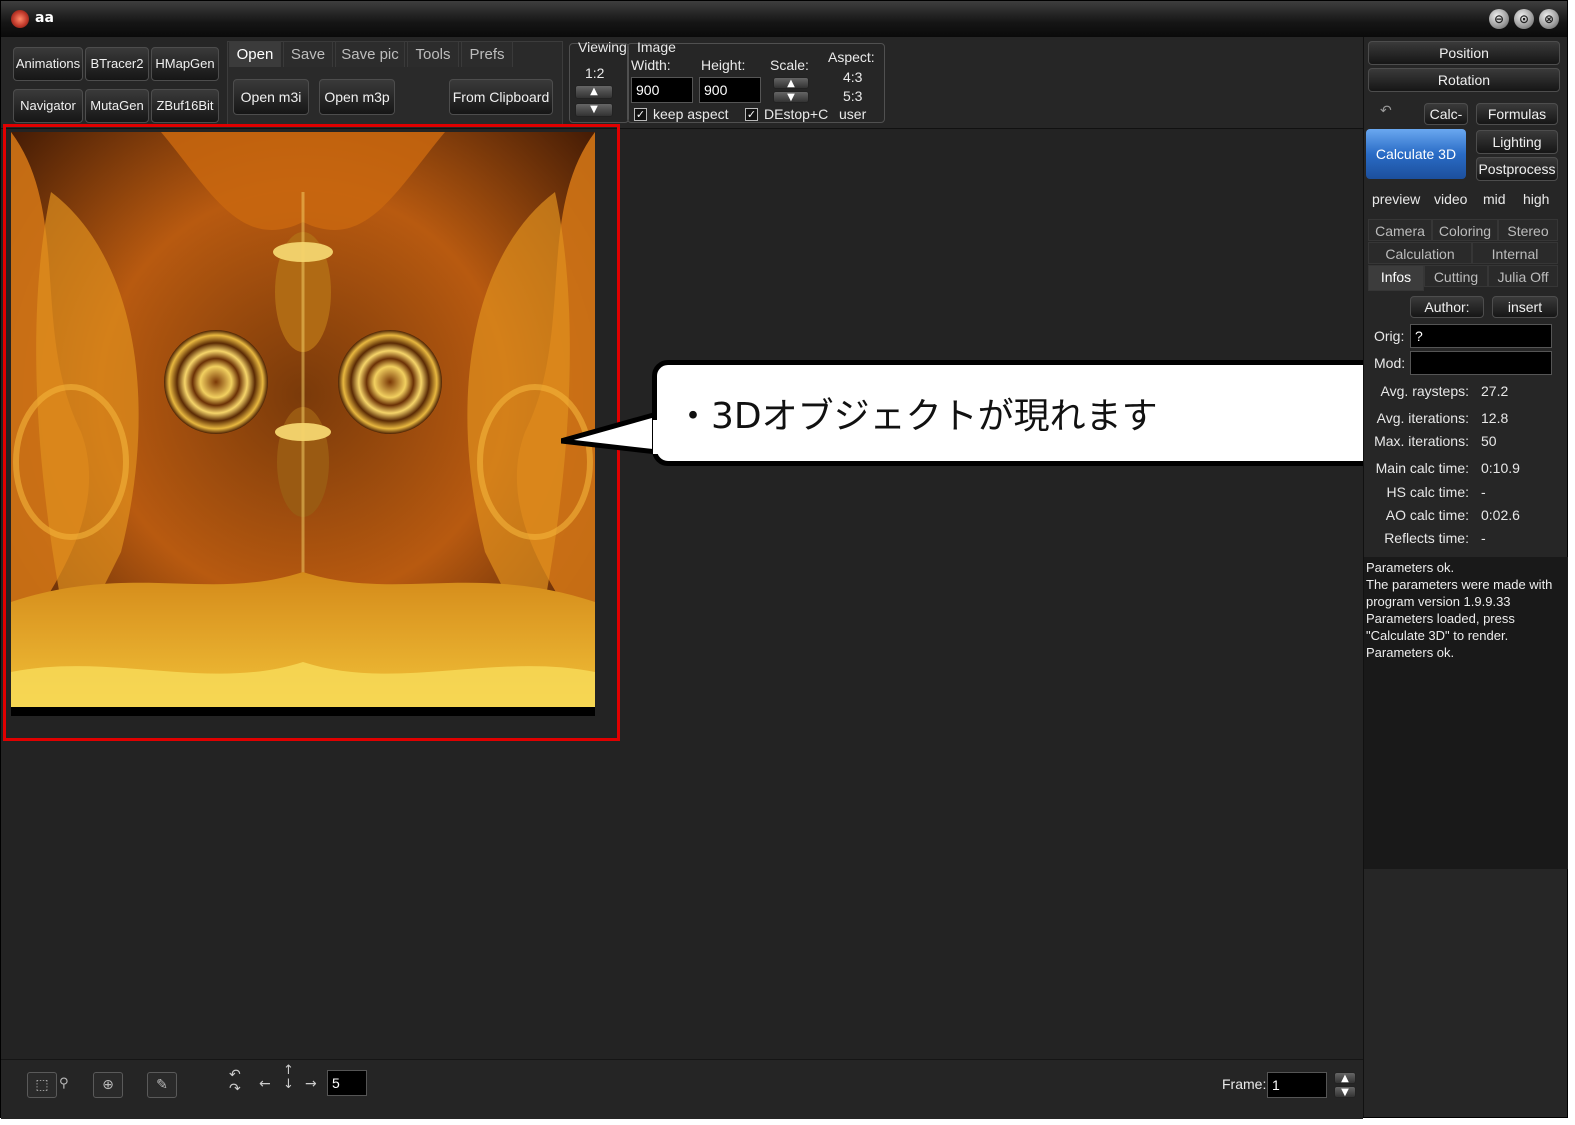 The image size is (1575, 1125). What do you see at coordinates (784, 19) in the screenshot?
I see `title-bar: aa ⊖ ⊙ ⊗` at bounding box center [784, 19].